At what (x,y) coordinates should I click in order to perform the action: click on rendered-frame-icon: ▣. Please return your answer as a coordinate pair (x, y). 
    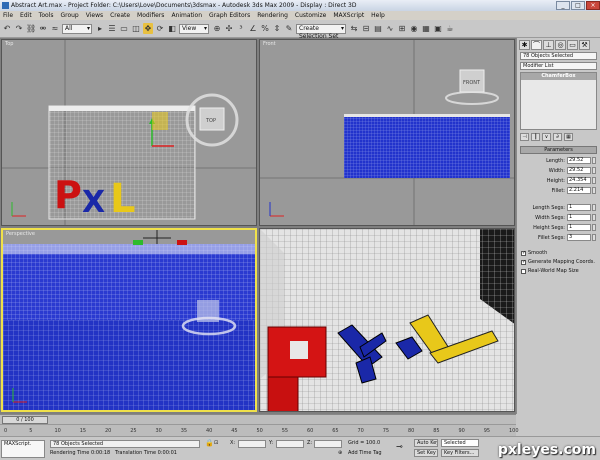
    Looking at the image, I should click on (438, 28).